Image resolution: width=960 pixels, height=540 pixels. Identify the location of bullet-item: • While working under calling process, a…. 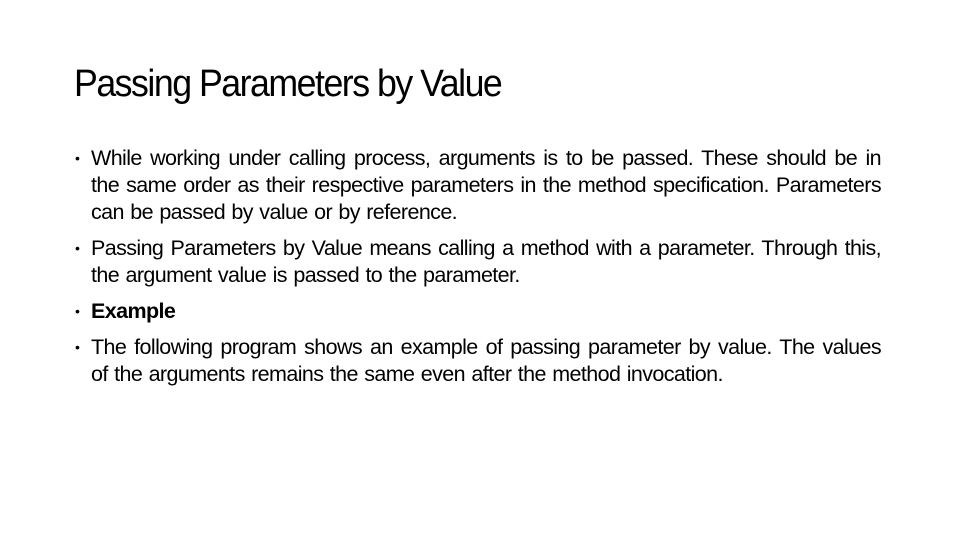
(478, 185).